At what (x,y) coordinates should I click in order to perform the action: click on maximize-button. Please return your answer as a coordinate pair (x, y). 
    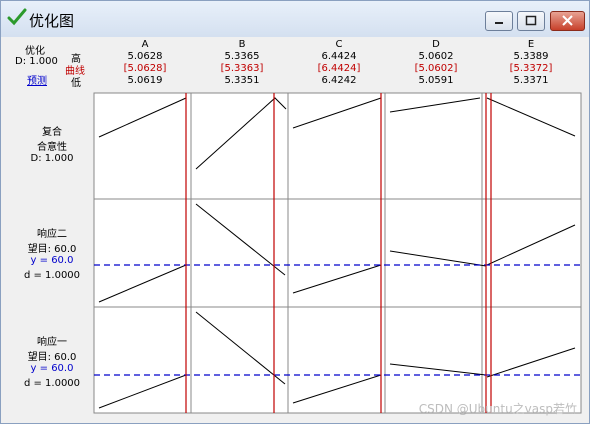
    Looking at the image, I should click on (531, 21).